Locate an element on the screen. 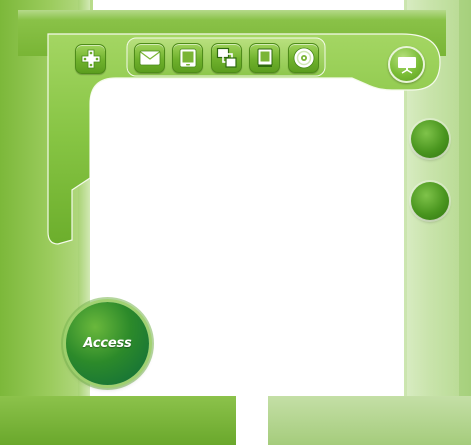  dpad-button is located at coordinates (90, 59).